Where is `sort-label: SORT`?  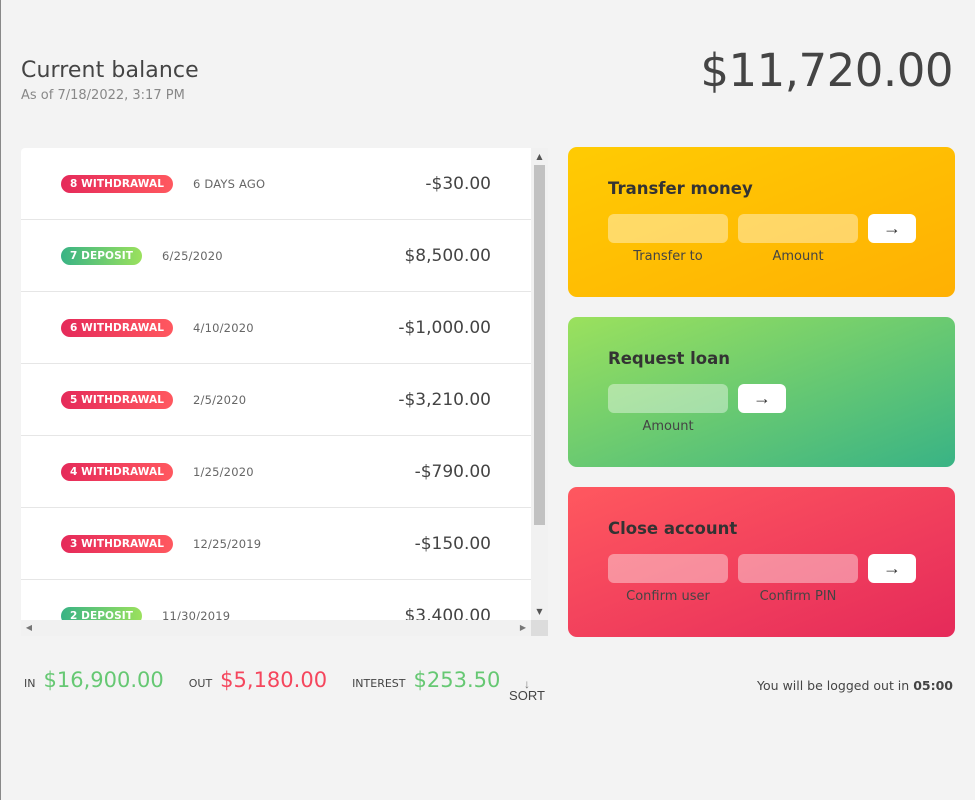
sort-label: SORT is located at coordinates (527, 695).